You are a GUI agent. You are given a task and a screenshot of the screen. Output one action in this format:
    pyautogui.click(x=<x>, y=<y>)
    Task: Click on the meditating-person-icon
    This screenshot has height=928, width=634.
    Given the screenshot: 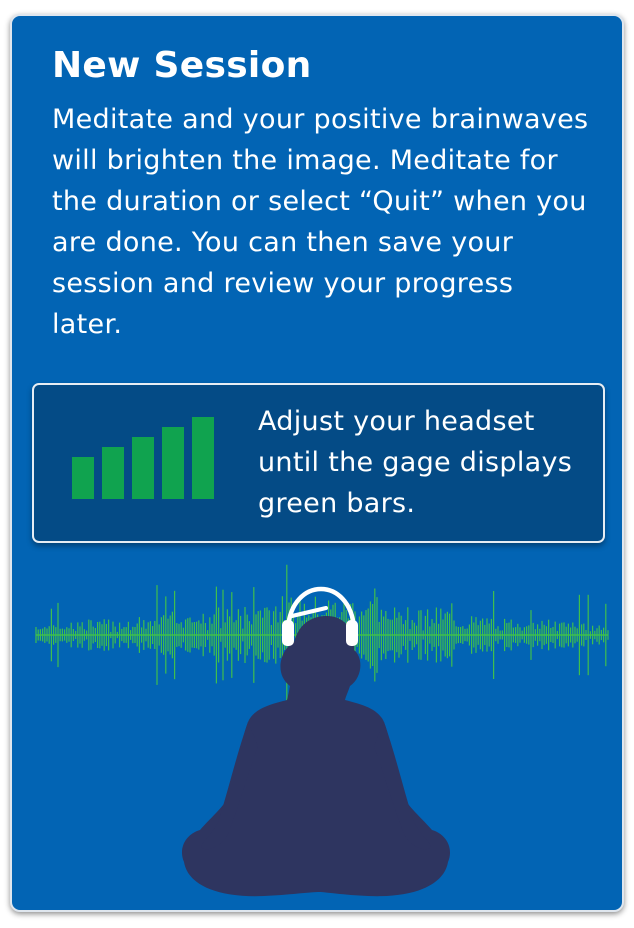 What is the action you would take?
    pyautogui.click(x=316, y=756)
    